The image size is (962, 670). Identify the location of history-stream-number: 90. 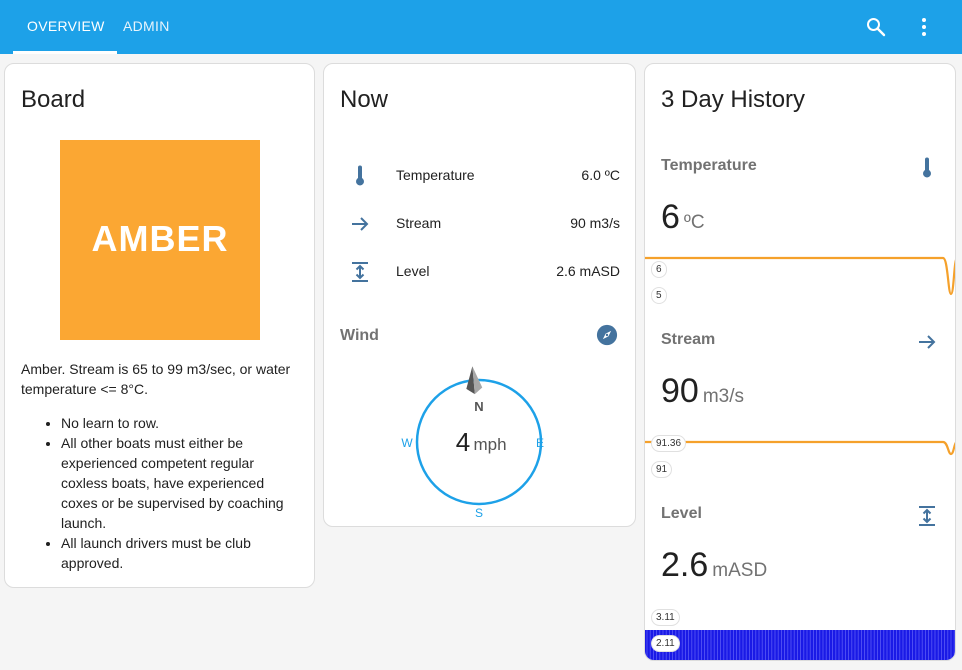
(680, 391).